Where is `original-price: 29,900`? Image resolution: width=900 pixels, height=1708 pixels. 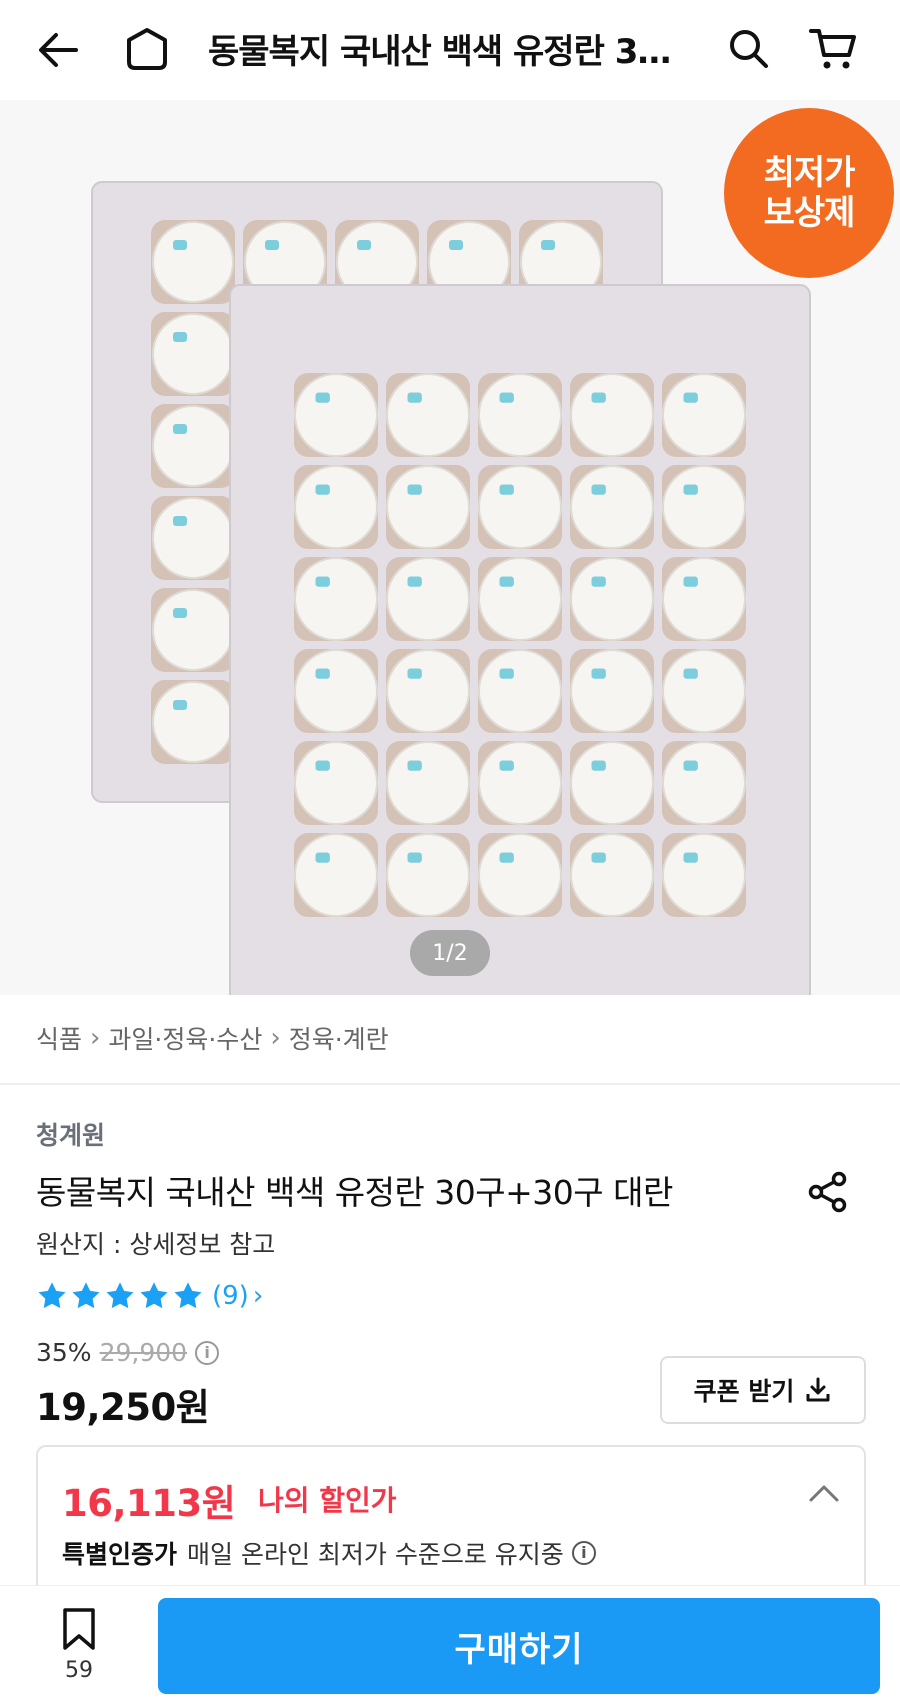
original-price: 29,900 is located at coordinates (143, 1352).